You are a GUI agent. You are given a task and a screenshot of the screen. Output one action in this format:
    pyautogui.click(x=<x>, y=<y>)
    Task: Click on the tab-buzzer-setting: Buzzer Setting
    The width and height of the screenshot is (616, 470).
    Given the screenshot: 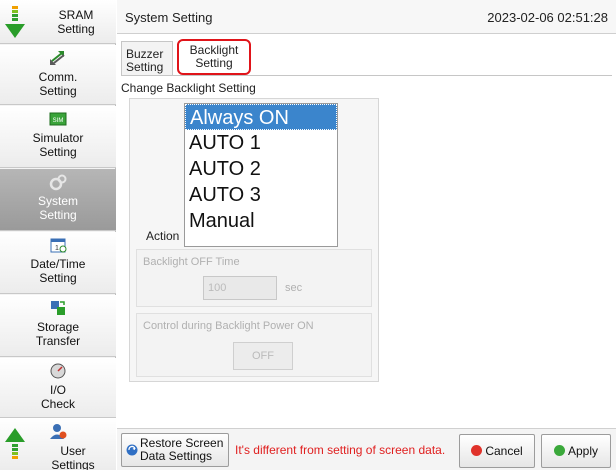 What is the action you would take?
    pyautogui.click(x=147, y=58)
    